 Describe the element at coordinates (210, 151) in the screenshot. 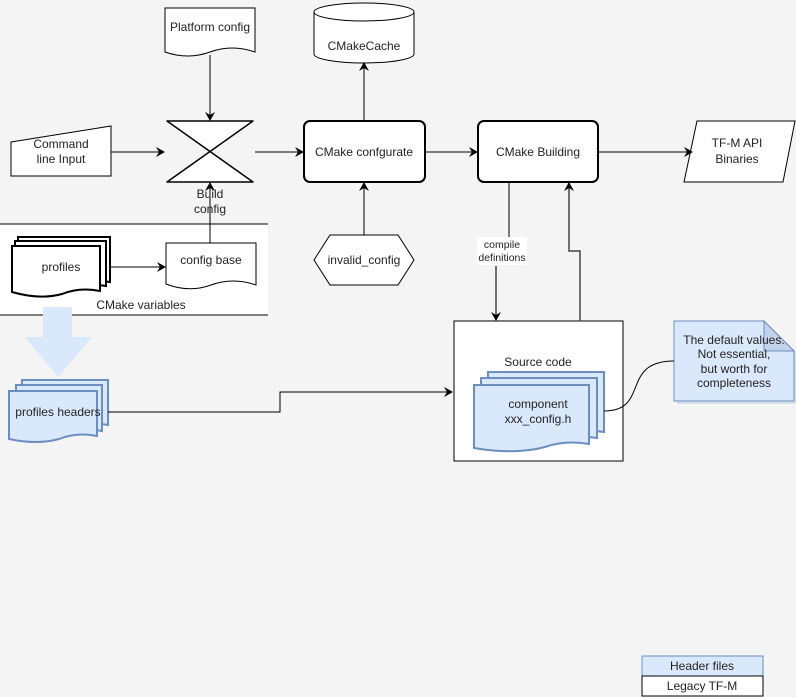

I see `collate-node` at that location.